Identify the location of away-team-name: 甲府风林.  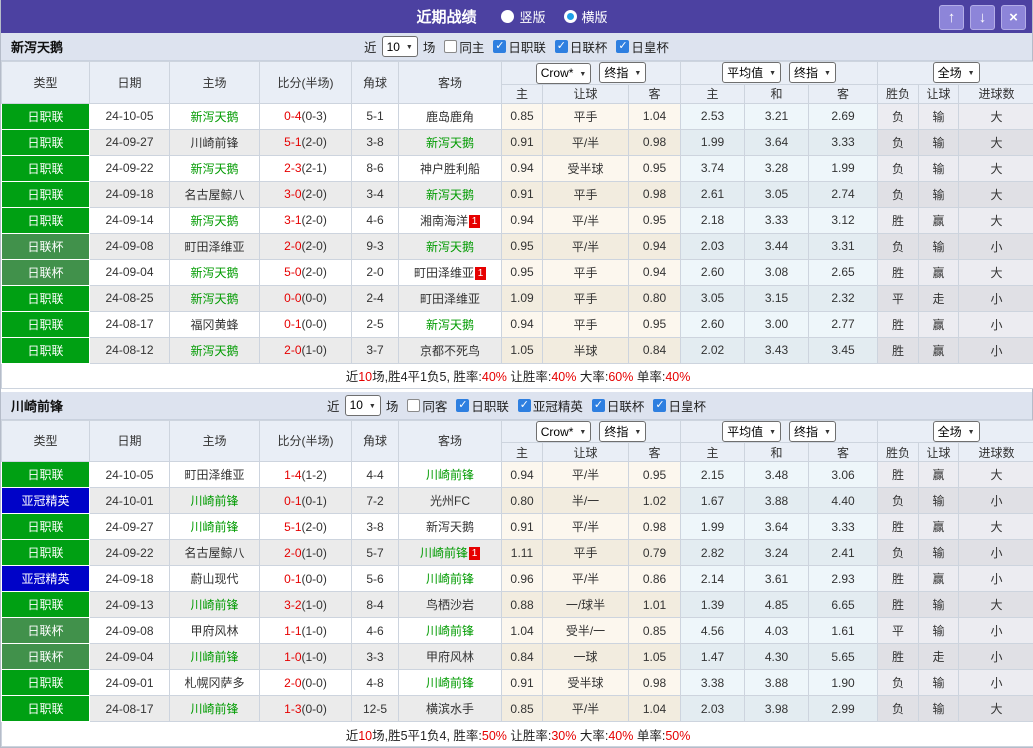
(450, 657).